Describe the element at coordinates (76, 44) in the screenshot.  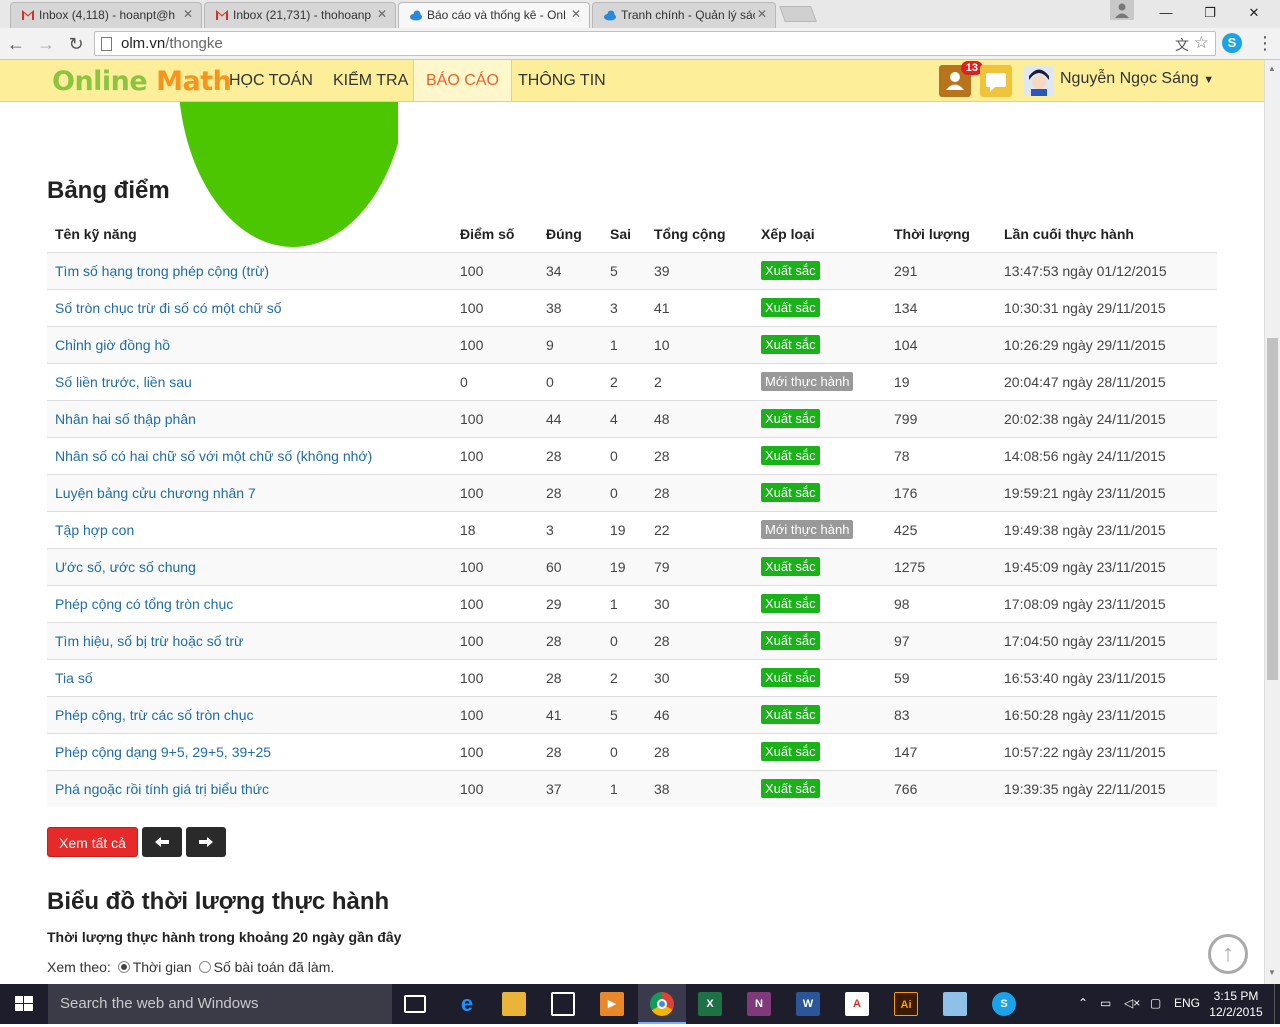
I see `reload-icon: ↻` at that location.